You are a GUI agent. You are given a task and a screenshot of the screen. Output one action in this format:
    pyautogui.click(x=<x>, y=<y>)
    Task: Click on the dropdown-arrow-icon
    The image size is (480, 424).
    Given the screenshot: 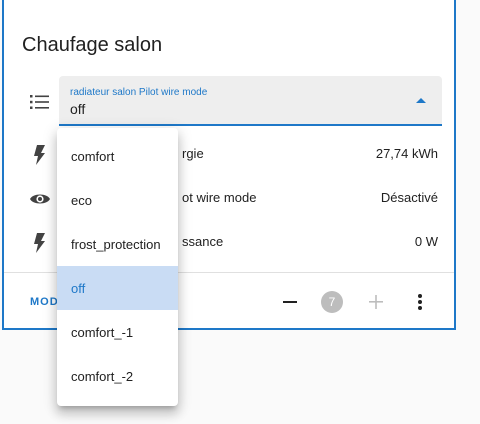 What is the action you would take?
    pyautogui.click(x=421, y=100)
    